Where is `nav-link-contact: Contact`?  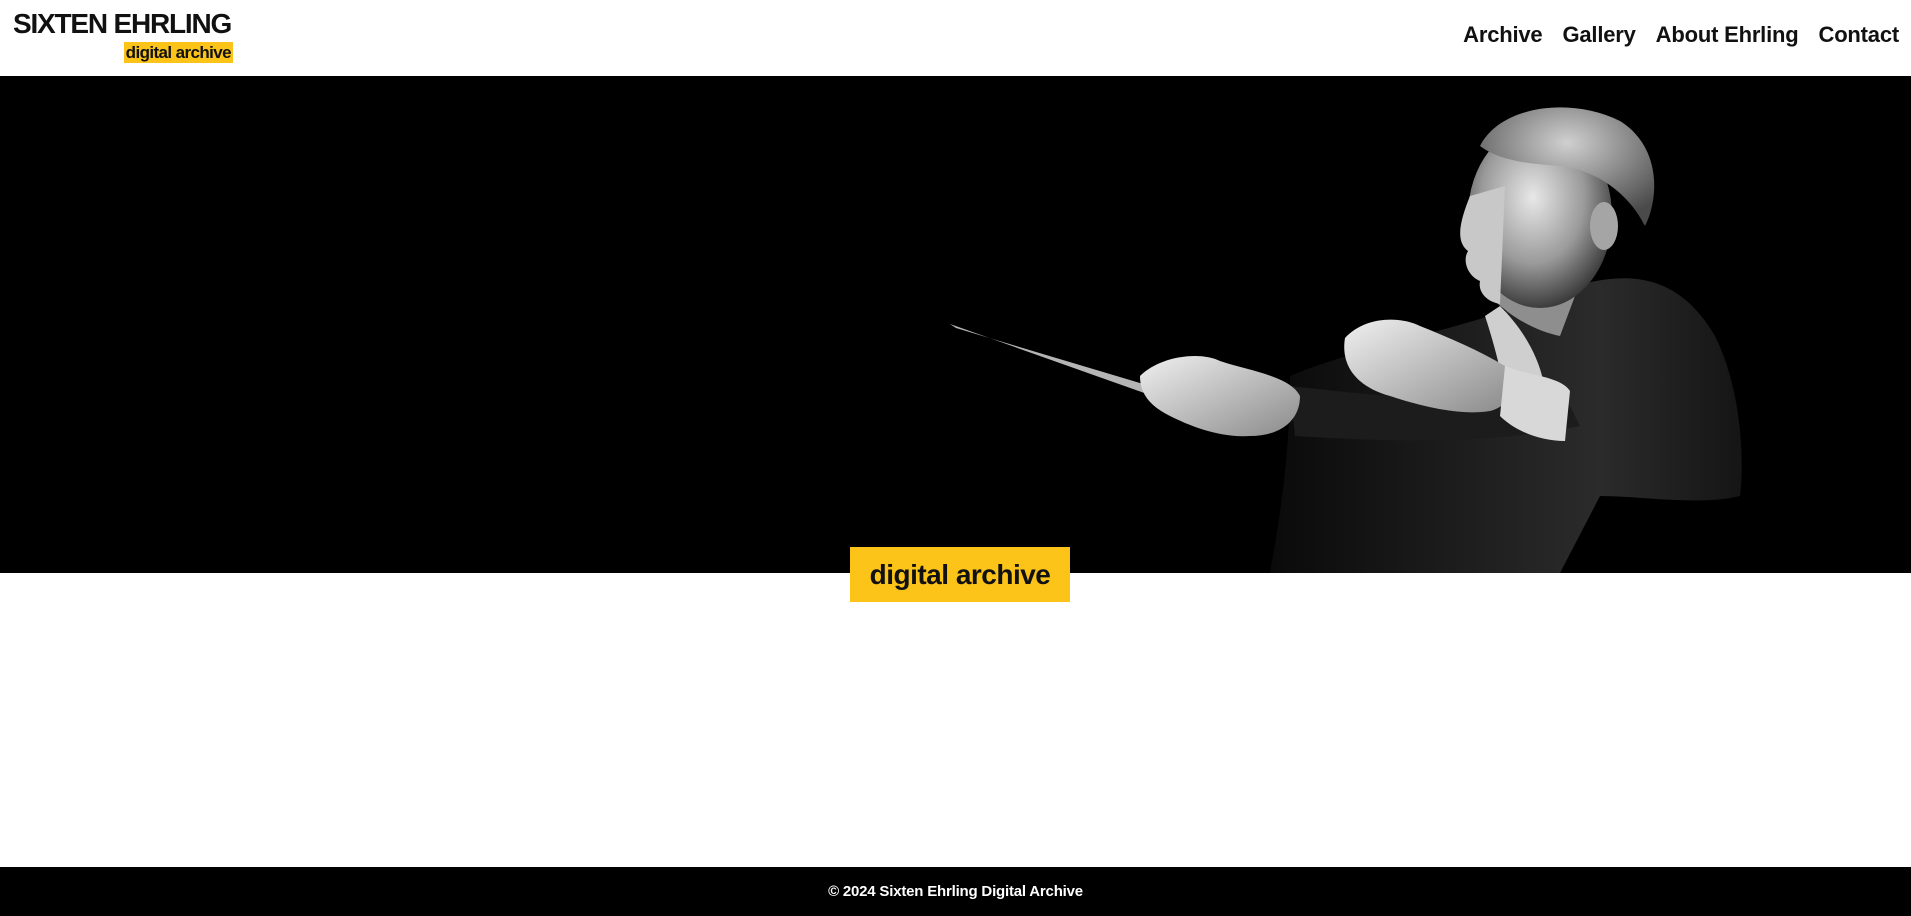
nav-link-contact: Contact is located at coordinates (1859, 35).